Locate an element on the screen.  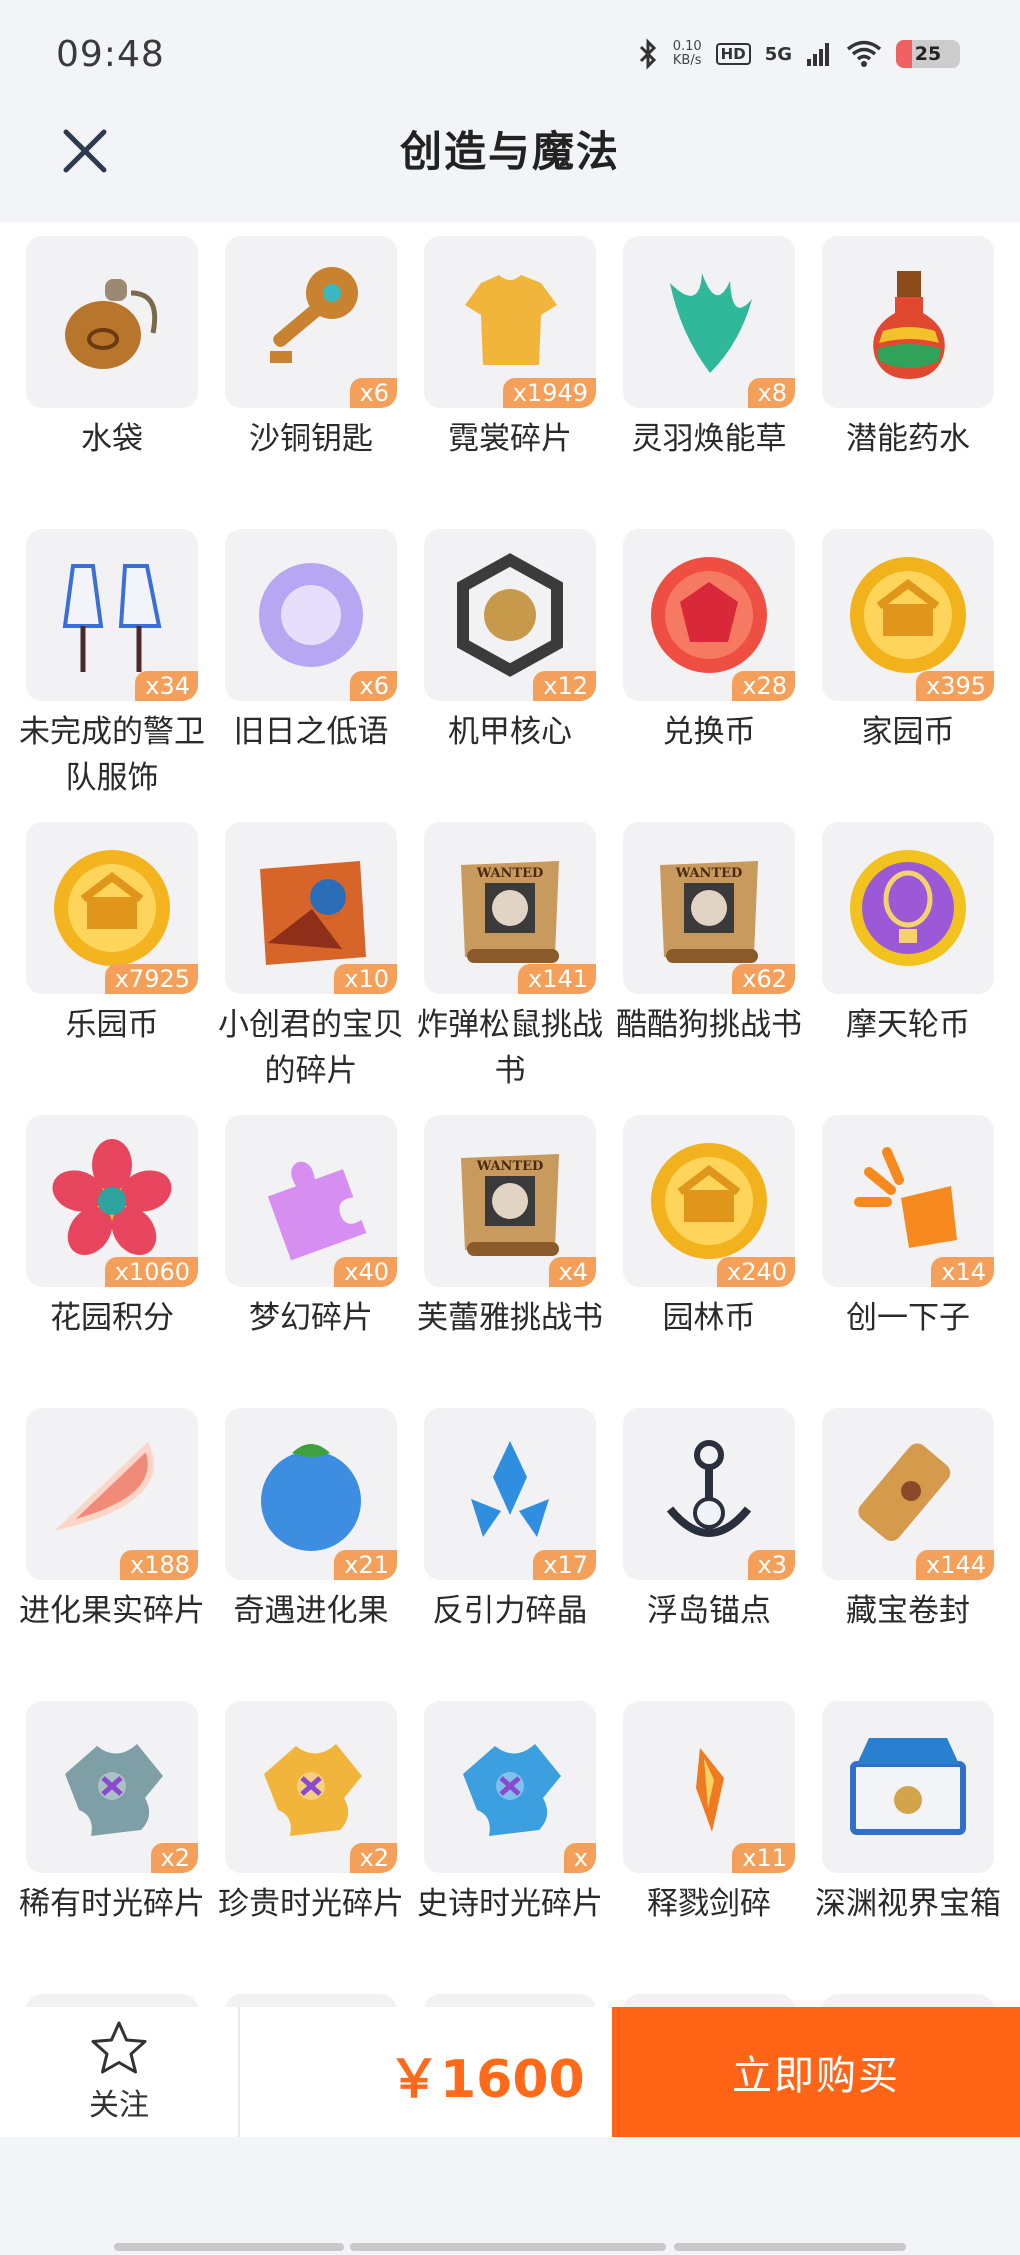
item-quantity: x240 is located at coordinates (755, 1272).